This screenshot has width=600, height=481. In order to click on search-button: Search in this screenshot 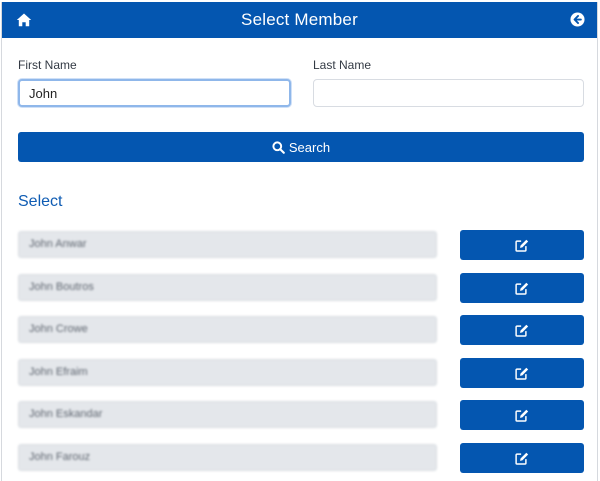, I will do `click(301, 147)`.